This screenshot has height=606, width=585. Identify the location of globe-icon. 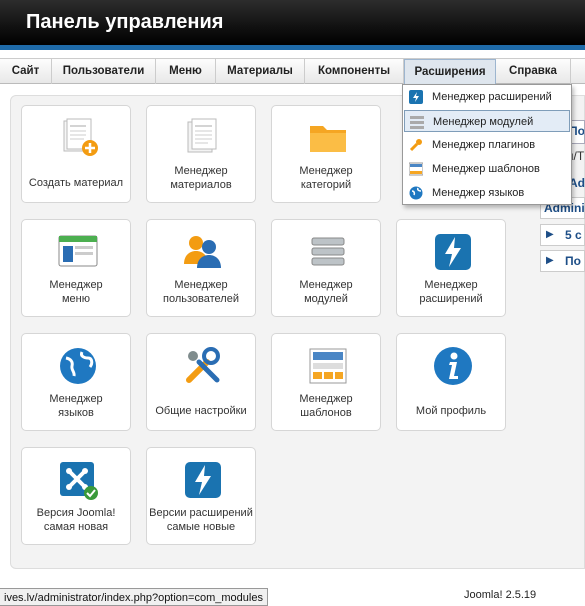
(78, 366).